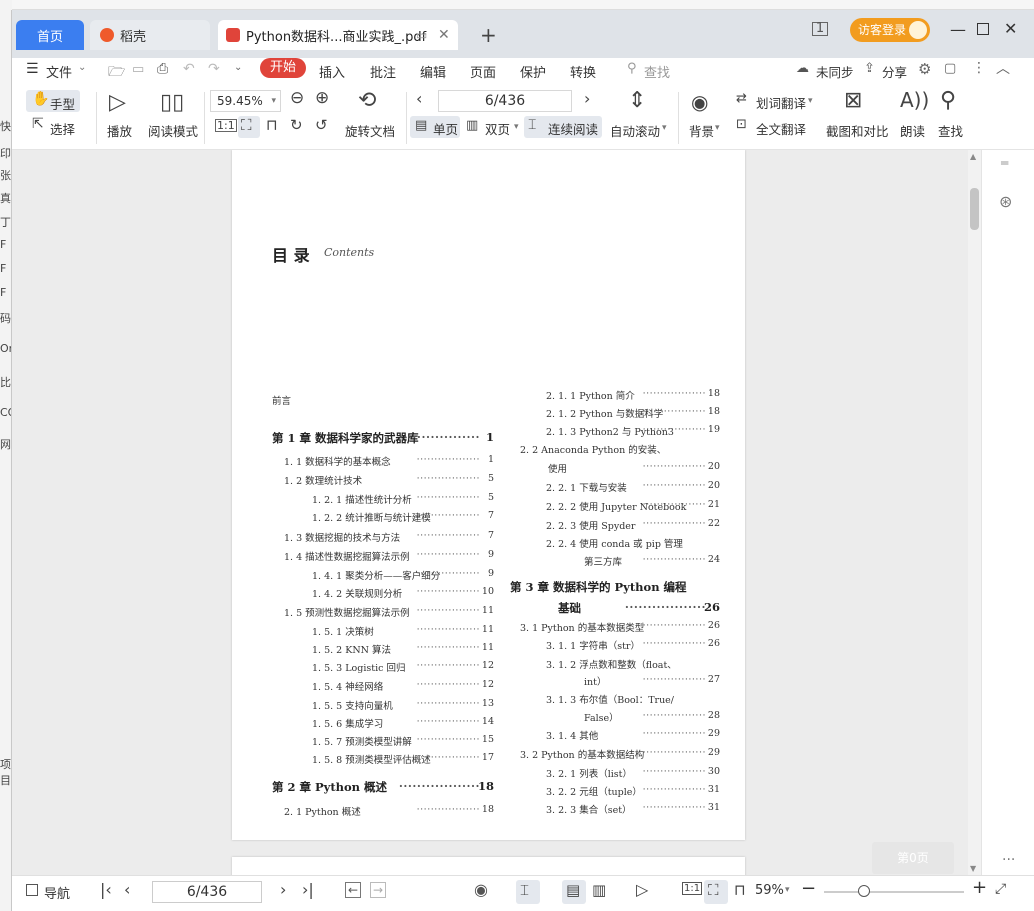 This screenshot has width=1034, height=911. Describe the element at coordinates (633, 735) in the screenshot. I see `toc-entry: 3. 1. 4 其他 ·················· 29` at that location.